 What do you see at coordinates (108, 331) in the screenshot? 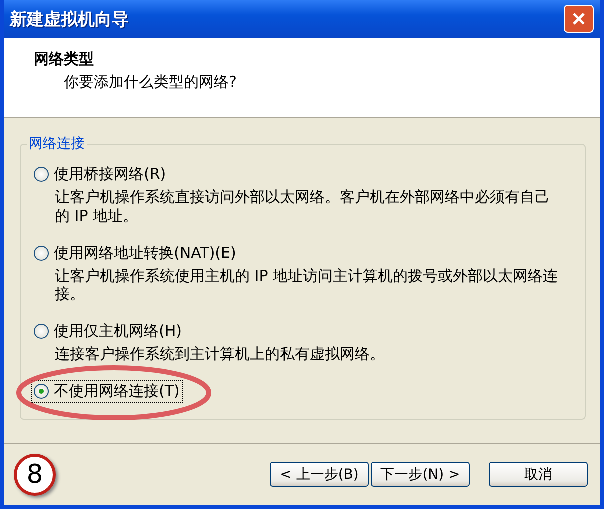
I see `radio-option: 使用仅主机网络(H)` at bounding box center [108, 331].